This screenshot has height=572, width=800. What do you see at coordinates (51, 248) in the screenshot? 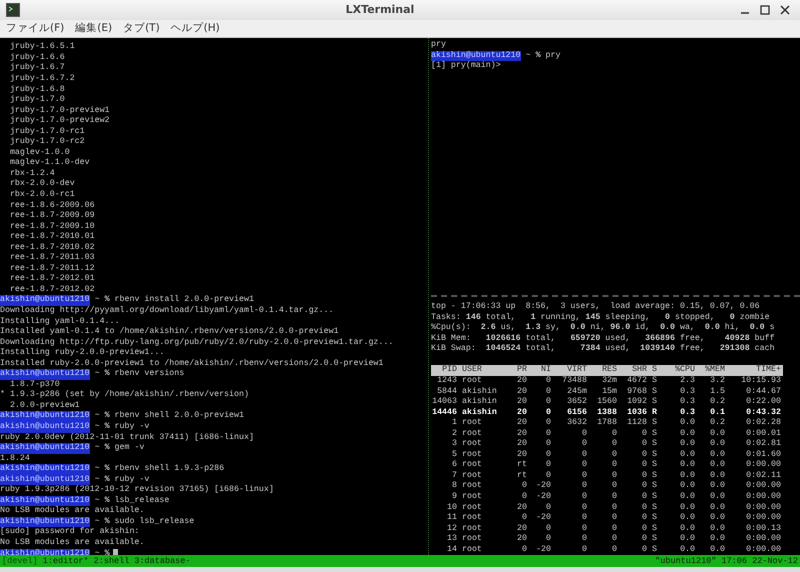
I see `terminal-line: ree-1.8.7-2010.02` at bounding box center [51, 248].